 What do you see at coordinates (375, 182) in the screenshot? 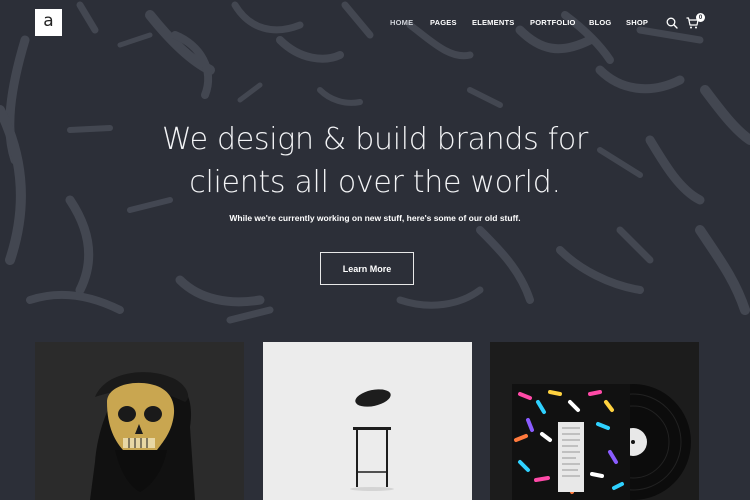
I see `hero-headline-line2: clients all over the world.` at bounding box center [375, 182].